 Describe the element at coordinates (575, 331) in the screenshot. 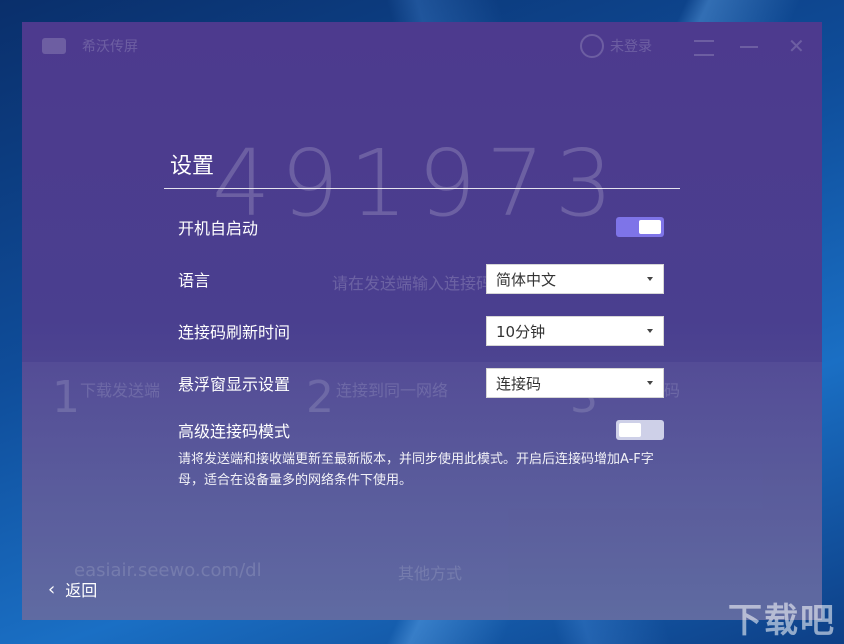

I see `refresh-time-select: 10分钟` at that location.